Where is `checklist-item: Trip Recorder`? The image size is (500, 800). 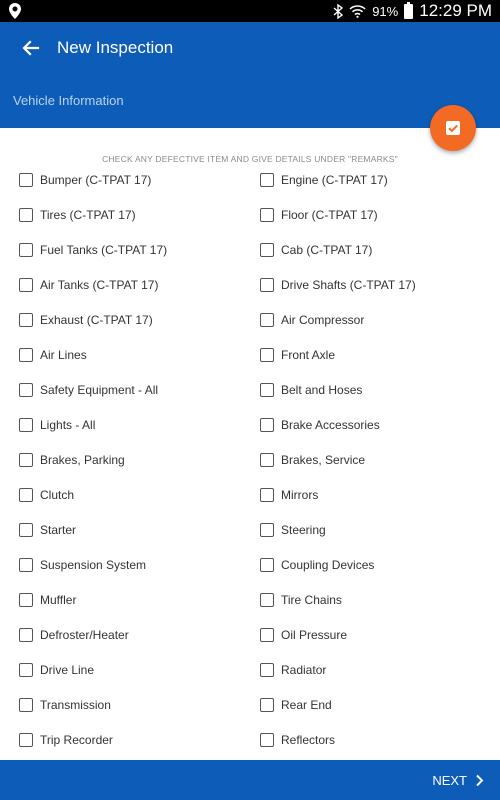 checklist-item: Trip Recorder is located at coordinates (66, 739).